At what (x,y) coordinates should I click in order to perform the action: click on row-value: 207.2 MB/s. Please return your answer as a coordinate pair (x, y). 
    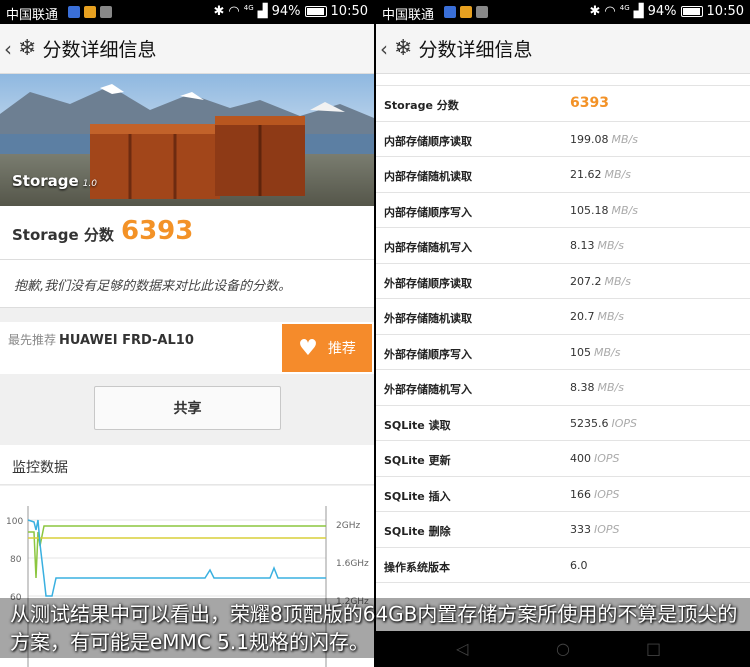
    Looking at the image, I should click on (600, 281).